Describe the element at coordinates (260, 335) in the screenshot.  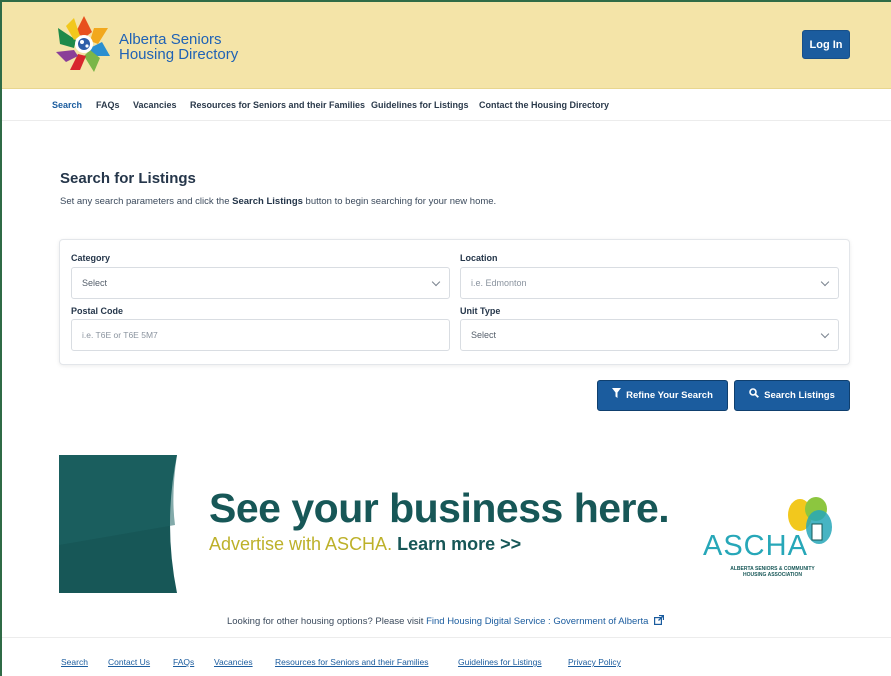
I see `postal-code-input: i.e. T6E or T6E 5M7` at that location.